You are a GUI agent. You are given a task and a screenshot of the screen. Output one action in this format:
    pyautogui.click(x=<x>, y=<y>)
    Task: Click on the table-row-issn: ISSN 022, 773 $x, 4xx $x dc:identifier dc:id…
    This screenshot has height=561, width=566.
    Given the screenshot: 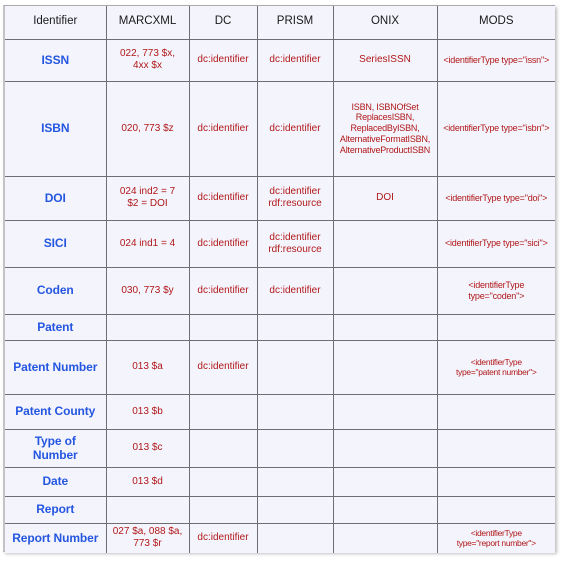 What is the action you would take?
    pyautogui.click(x=280, y=60)
    